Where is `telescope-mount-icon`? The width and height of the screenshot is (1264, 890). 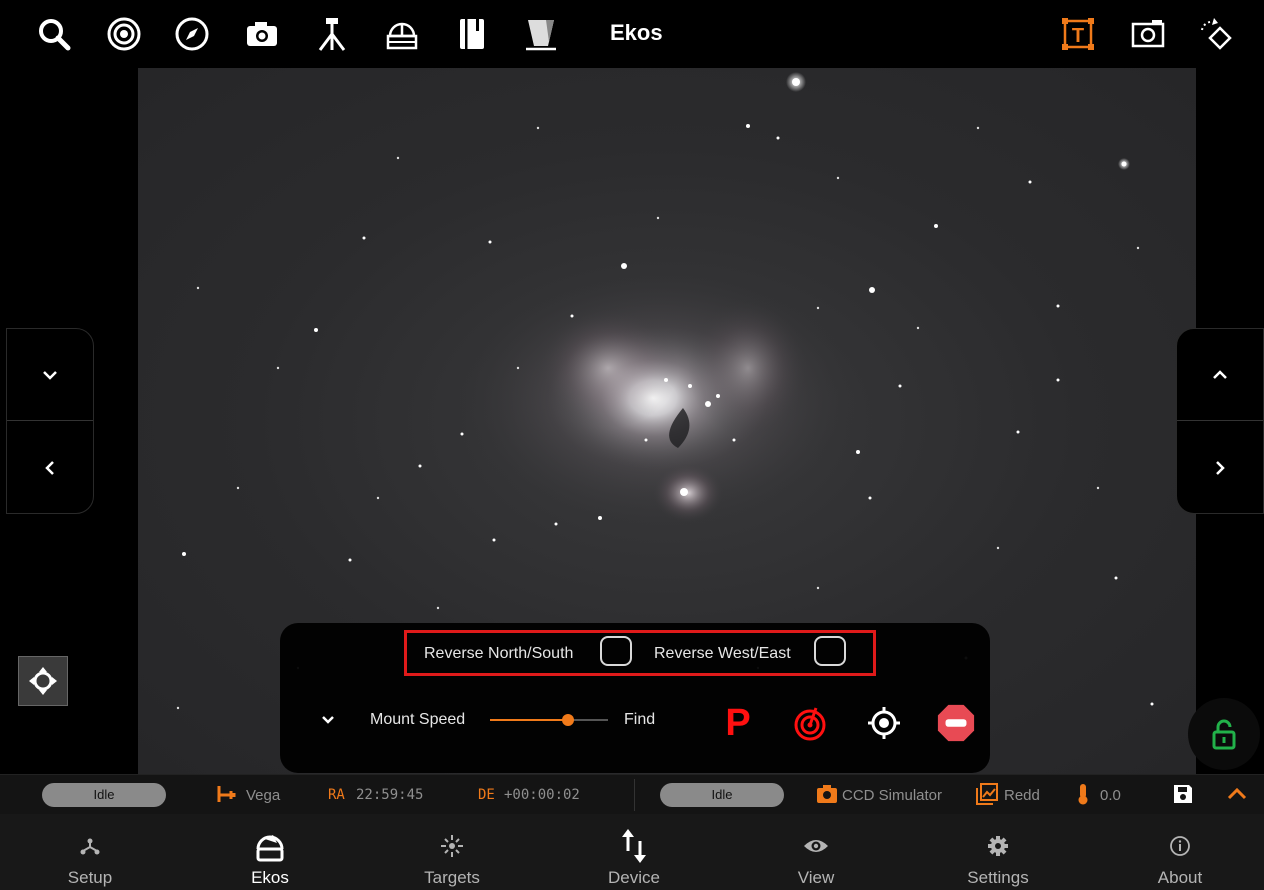
telescope-mount-icon is located at coordinates (226, 794).